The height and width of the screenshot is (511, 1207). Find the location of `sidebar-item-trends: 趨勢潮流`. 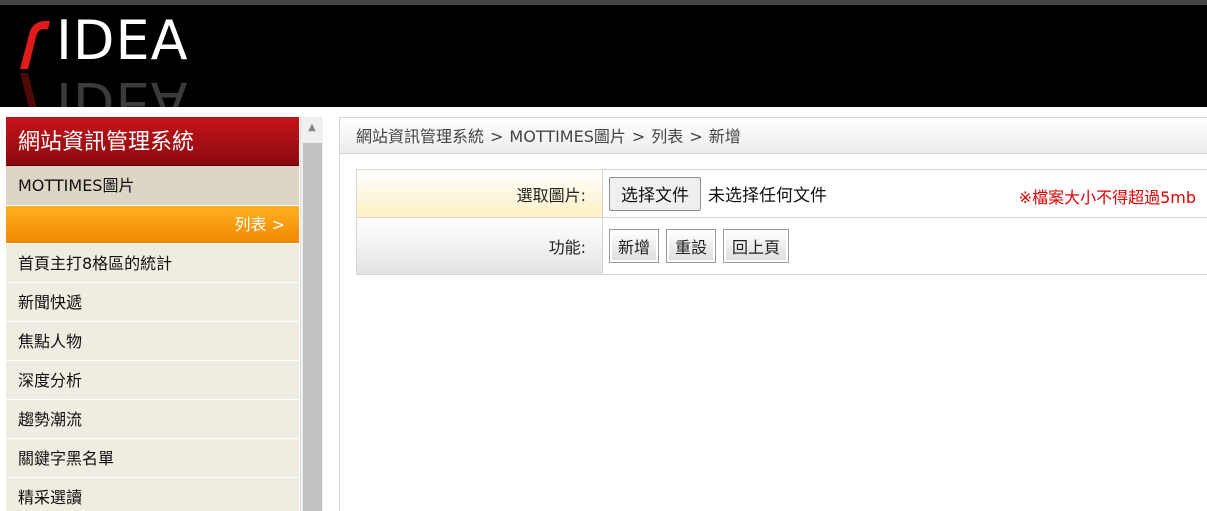

sidebar-item-trends: 趨勢潮流 is located at coordinates (152, 419).